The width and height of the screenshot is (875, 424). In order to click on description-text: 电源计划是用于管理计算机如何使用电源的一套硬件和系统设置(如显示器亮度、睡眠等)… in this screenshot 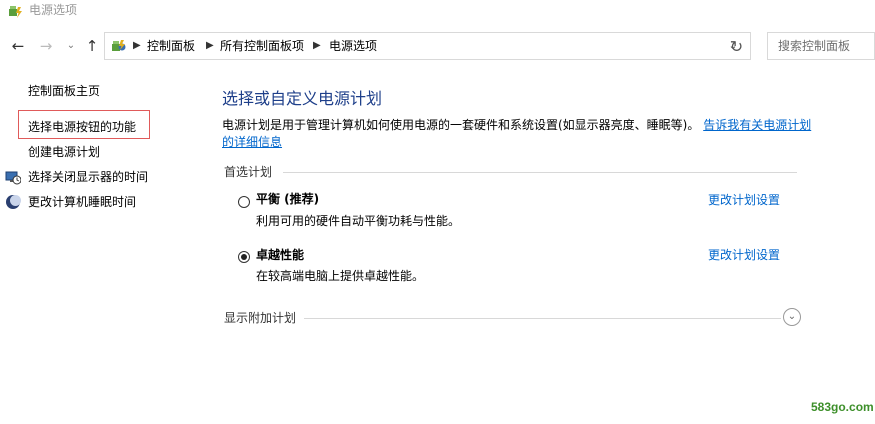, I will do `click(461, 125)`.